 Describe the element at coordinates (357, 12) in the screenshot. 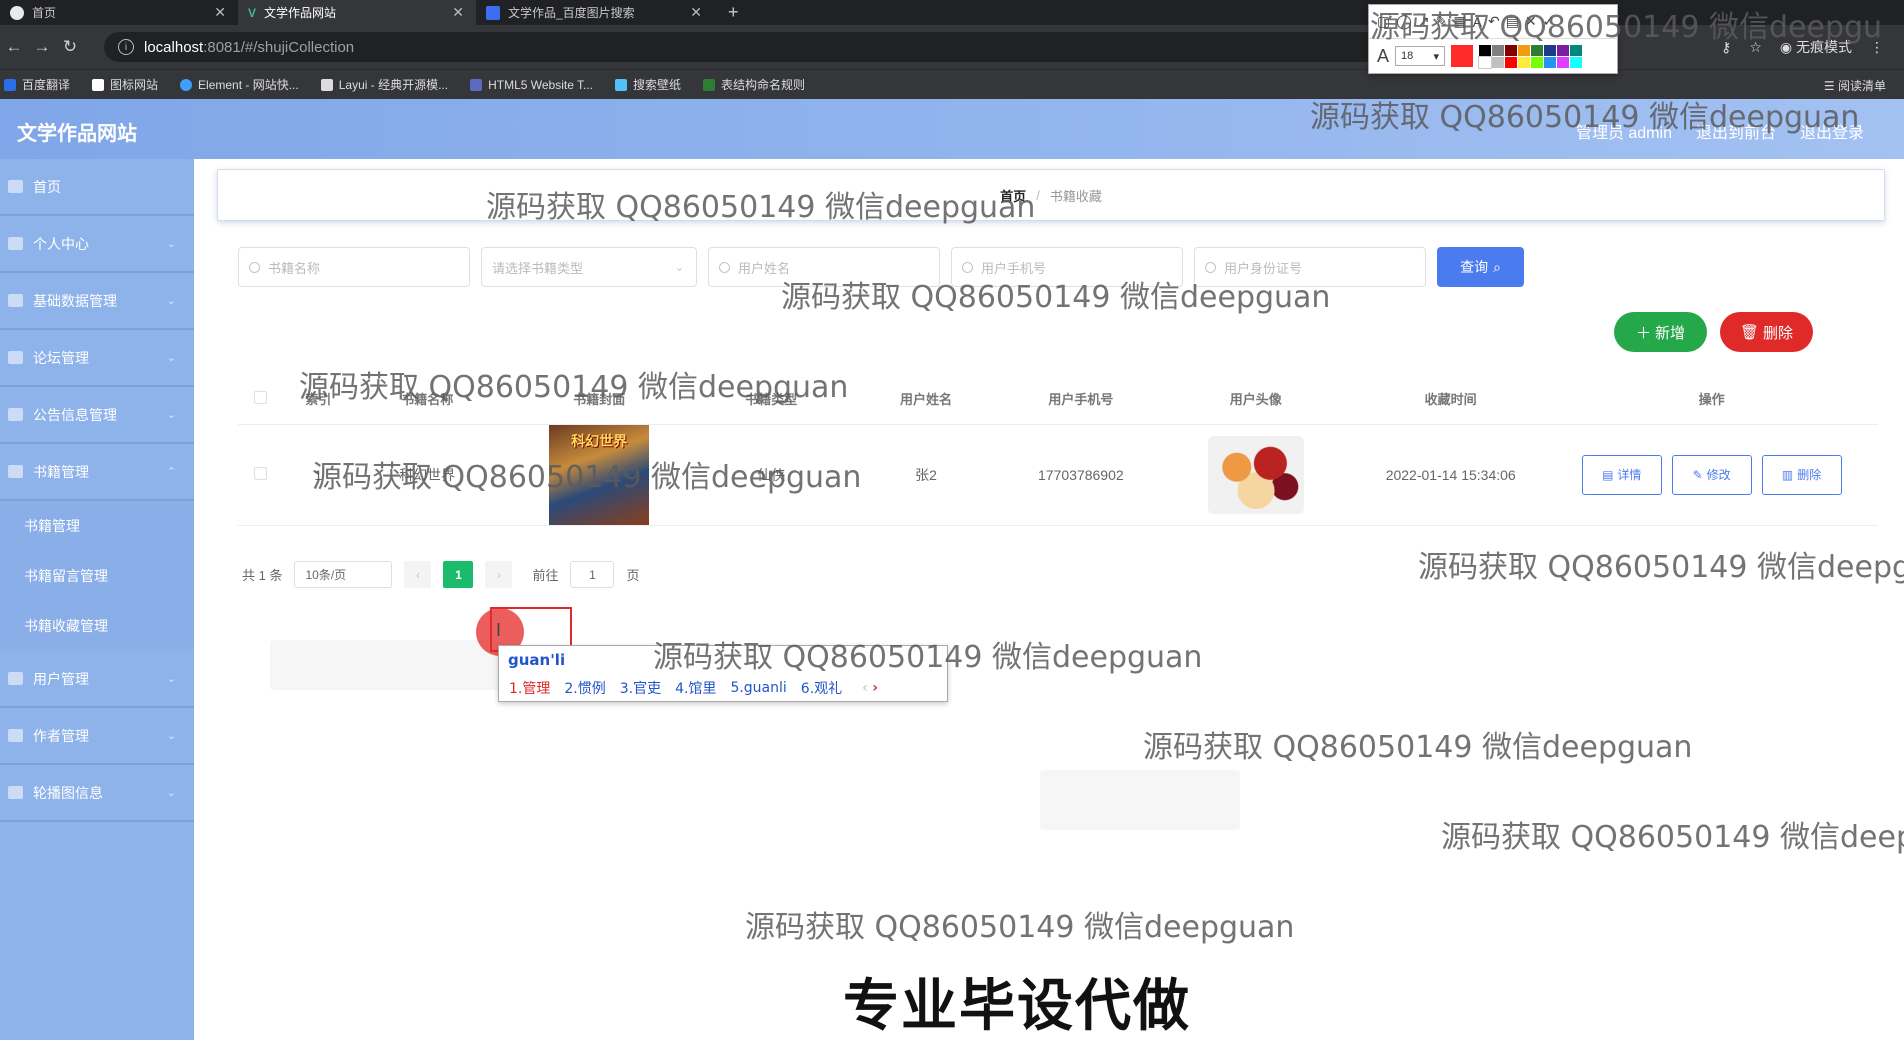

I see `browser-tab-2: V 文学作品网站 ✕` at that location.